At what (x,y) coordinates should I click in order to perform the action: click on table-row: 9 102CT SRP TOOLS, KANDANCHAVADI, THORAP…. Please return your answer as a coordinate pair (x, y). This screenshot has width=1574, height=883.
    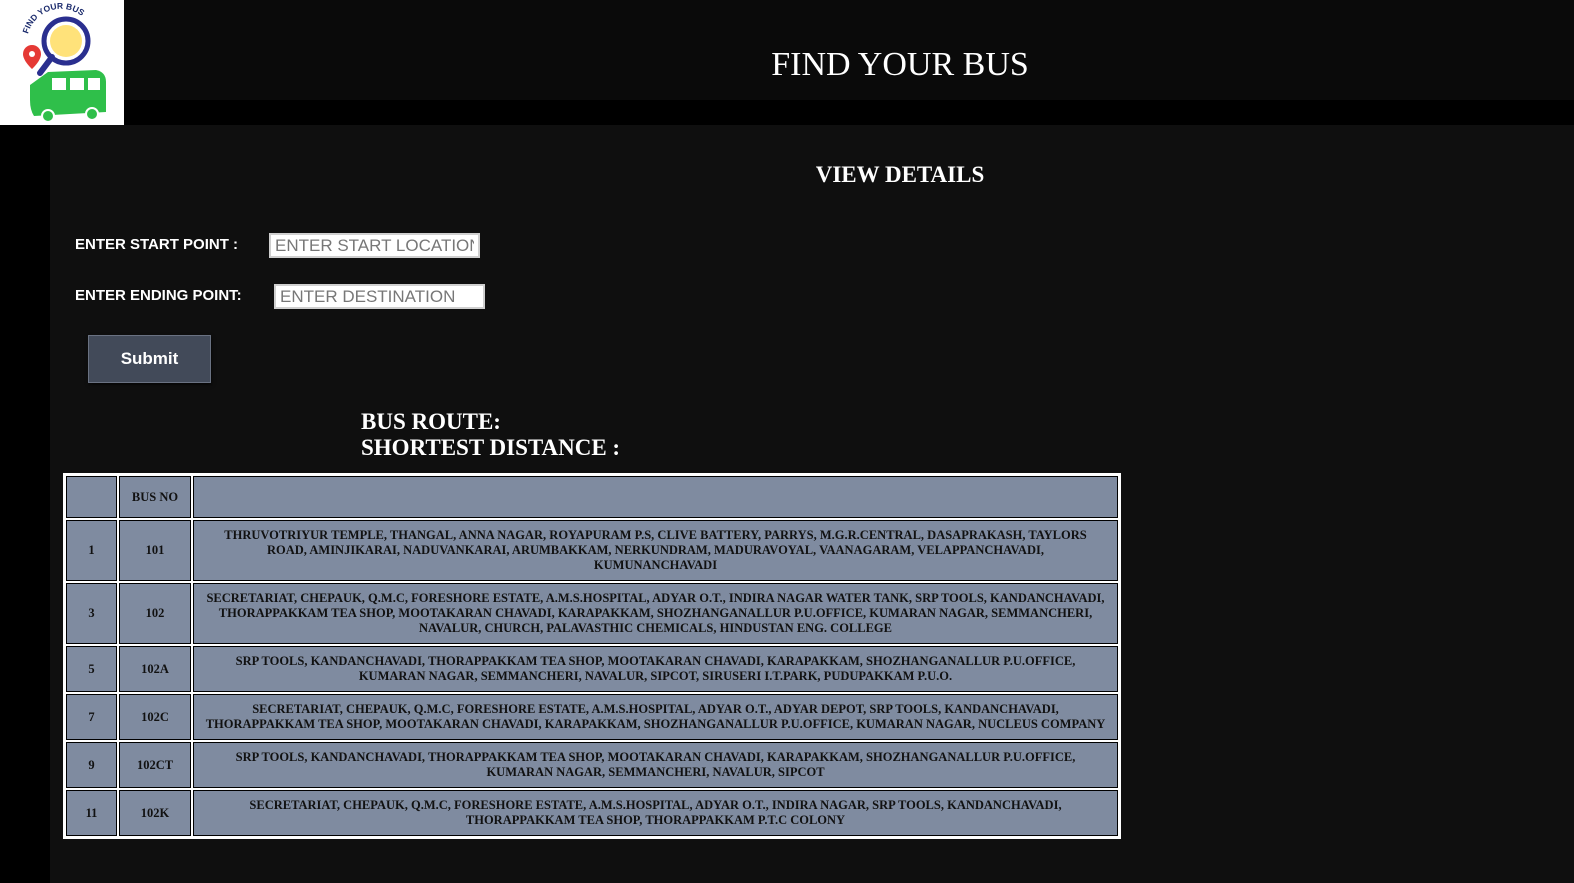
    Looking at the image, I should click on (592, 765).